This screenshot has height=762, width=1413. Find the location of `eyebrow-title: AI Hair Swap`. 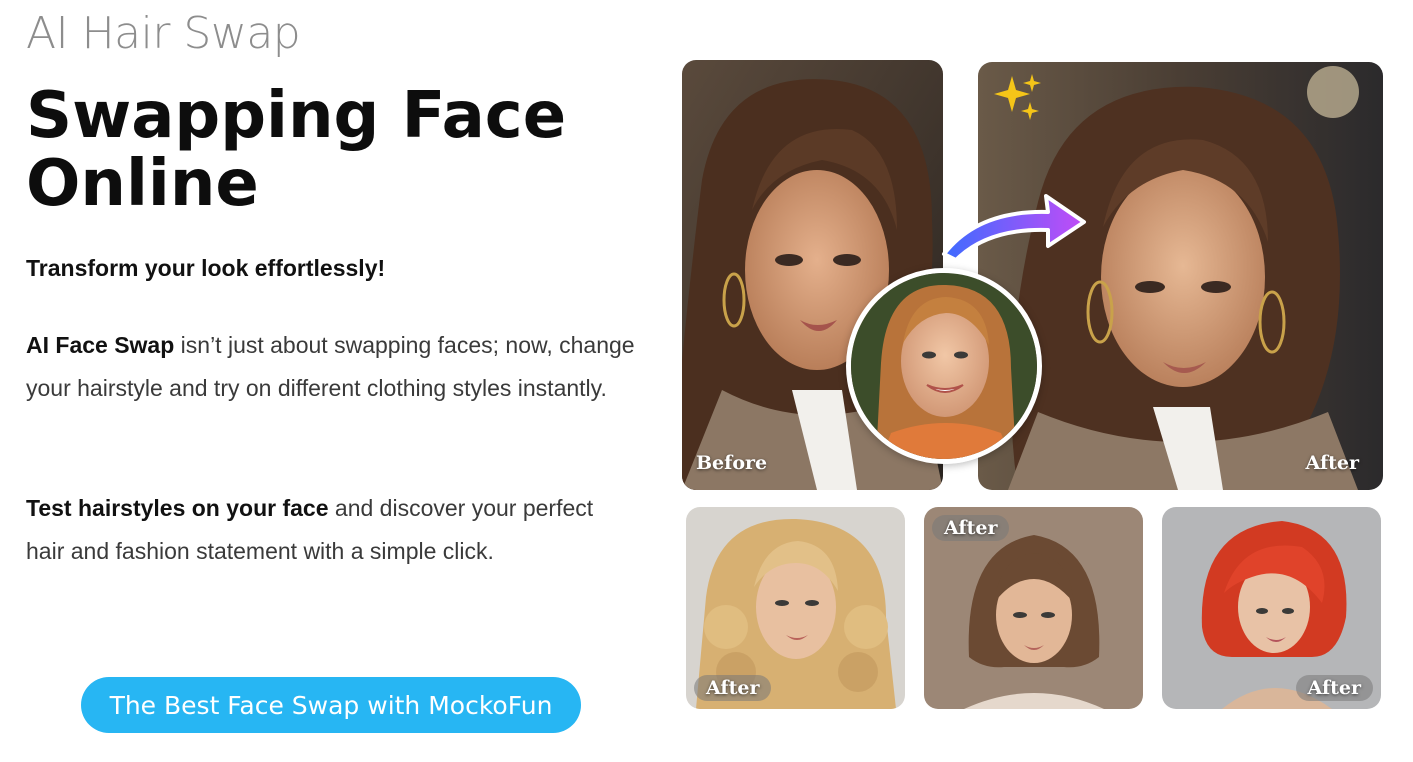

eyebrow-title: AI Hair Swap is located at coordinates (163, 33).